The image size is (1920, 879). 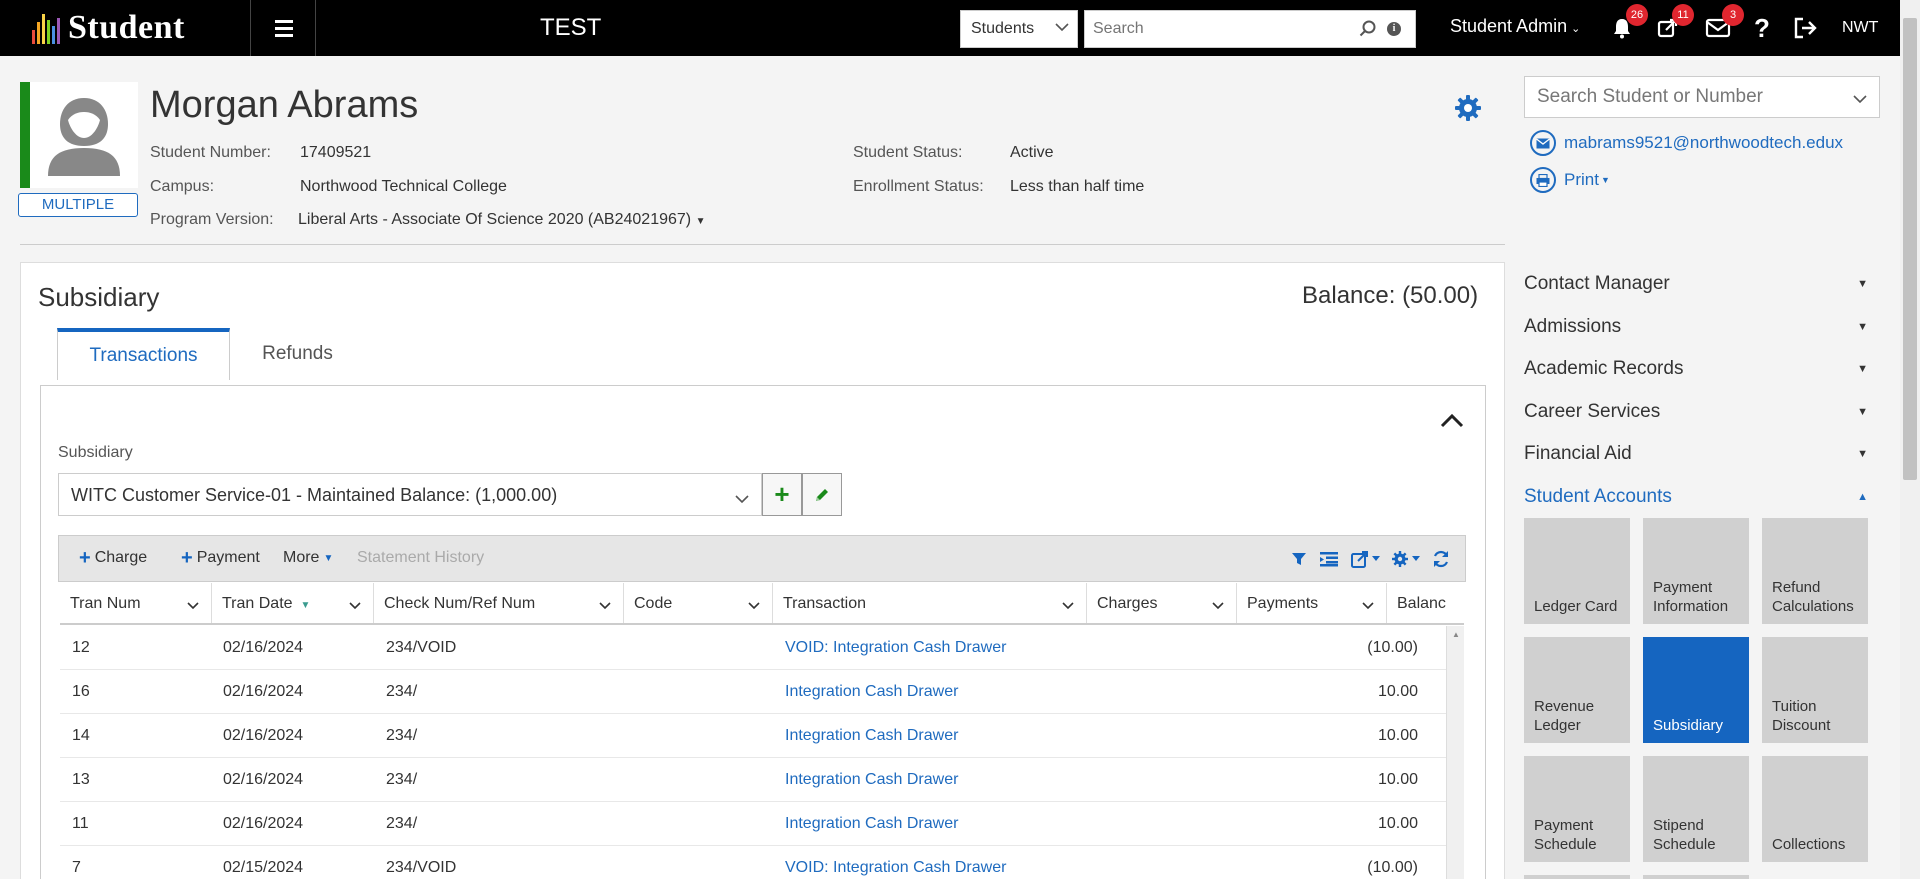 I want to click on statement-history-button: Statement History, so click(x=420, y=558).